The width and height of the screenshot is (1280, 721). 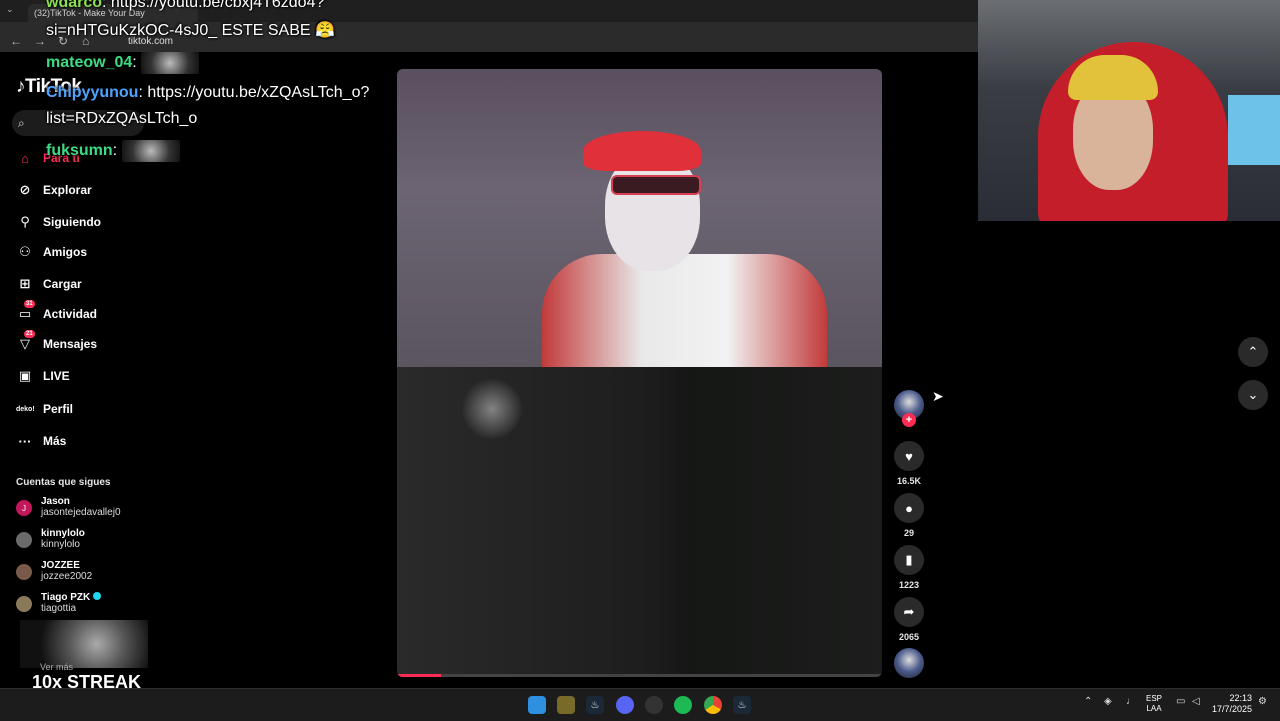 What do you see at coordinates (49, 284) in the screenshot?
I see `sidebar-item-cargar: ⊞ Cargar` at bounding box center [49, 284].